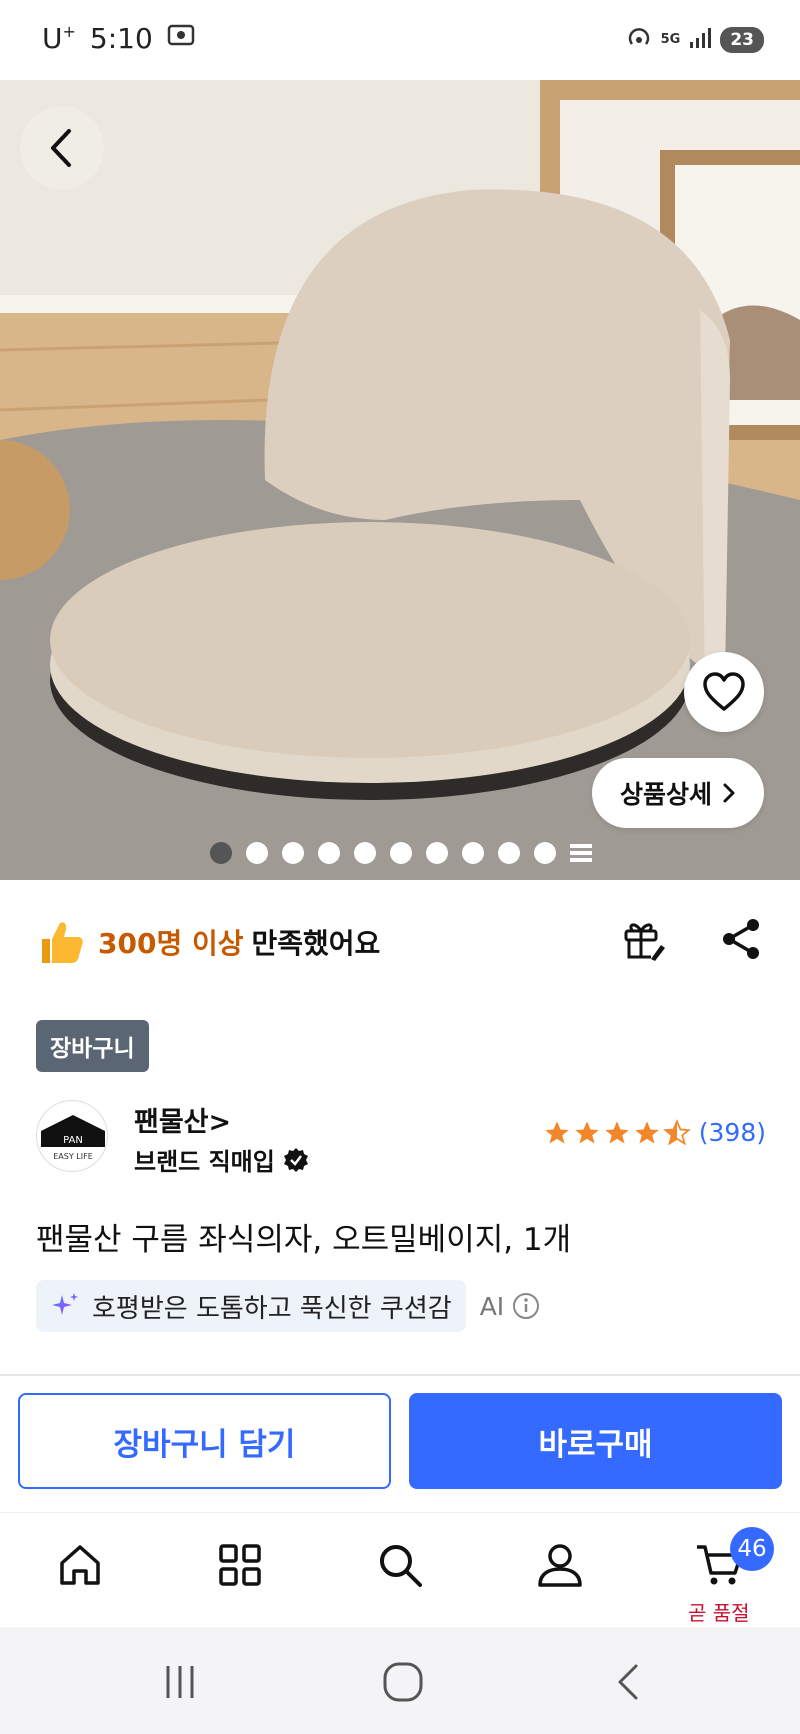  I want to click on review-count: (398), so click(732, 1132).